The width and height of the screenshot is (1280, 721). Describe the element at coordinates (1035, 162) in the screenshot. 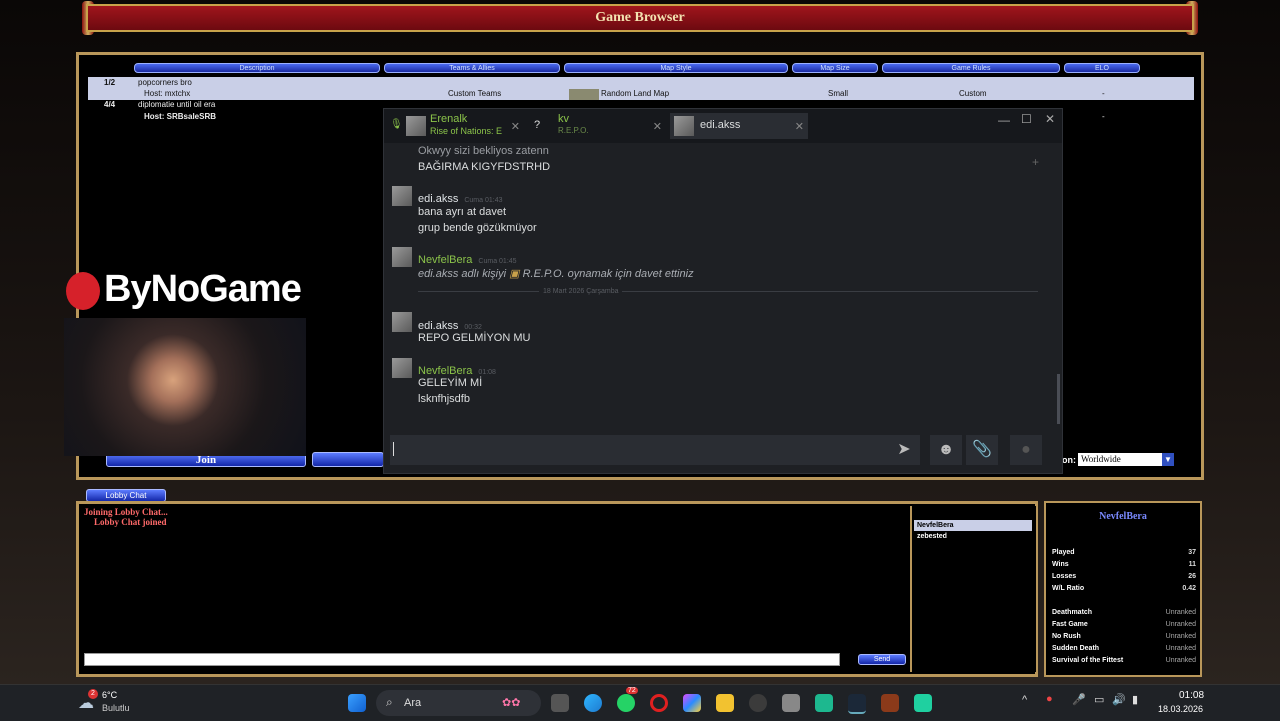

I see `add-friend-icon: +` at that location.